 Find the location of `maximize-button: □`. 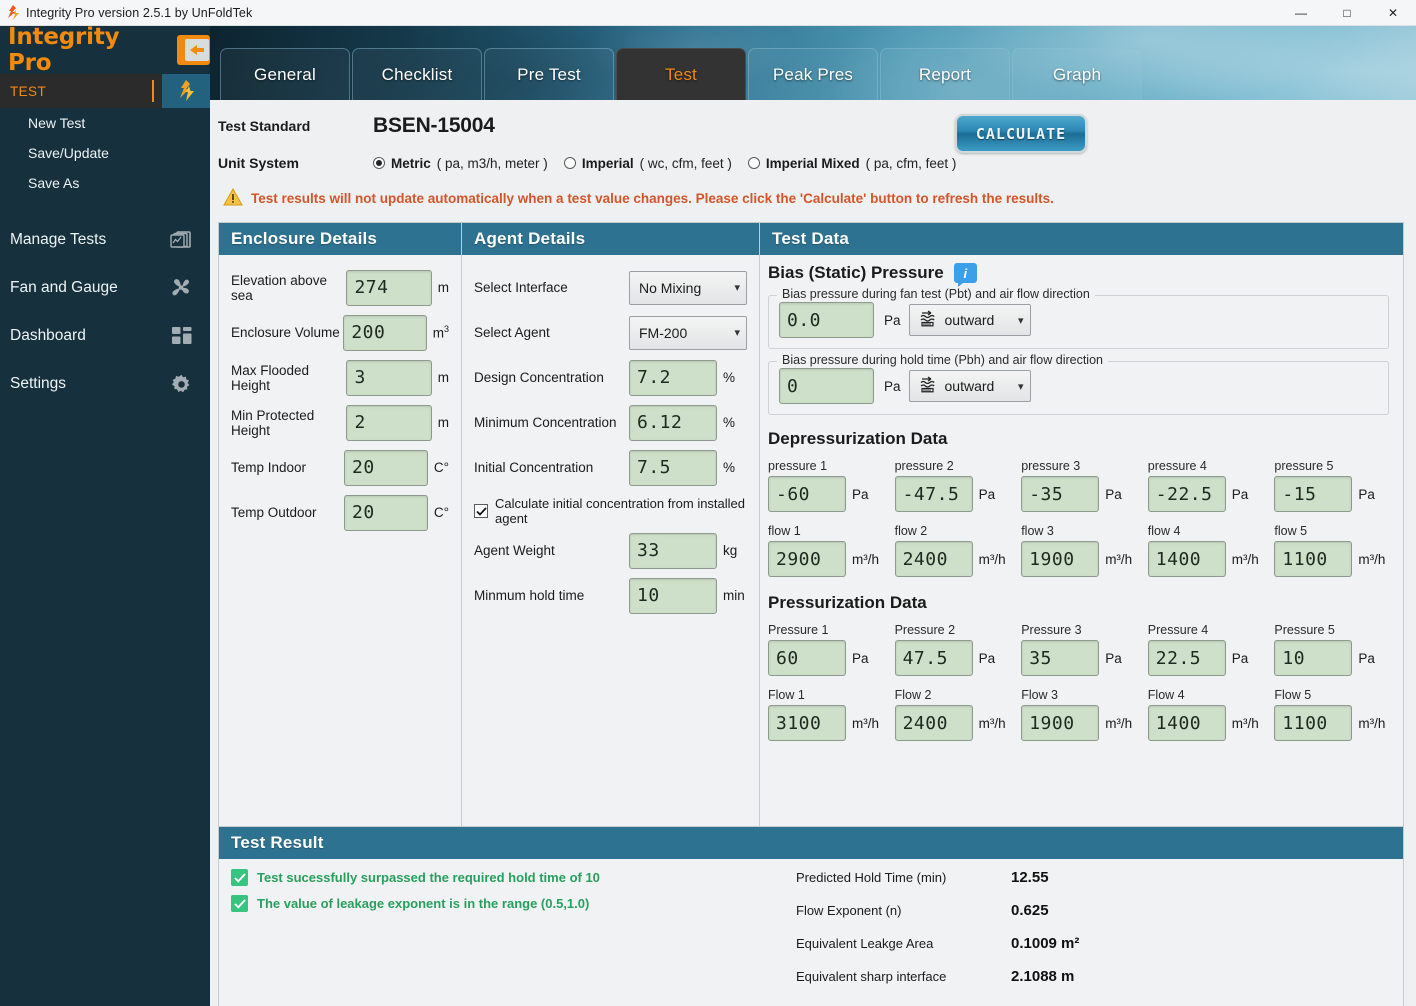

maximize-button: □ is located at coordinates (1347, 13).